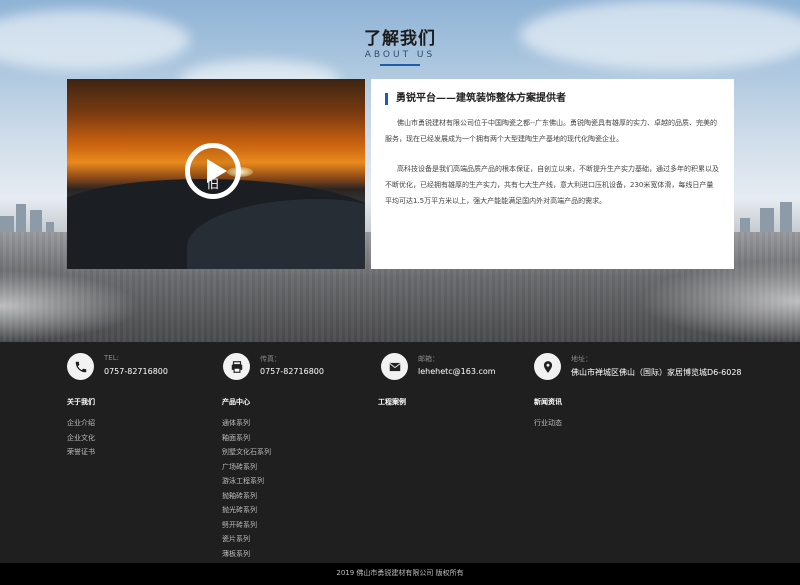 The height and width of the screenshot is (585, 800). I want to click on footer-link: 抛光砖系列, so click(246, 510).